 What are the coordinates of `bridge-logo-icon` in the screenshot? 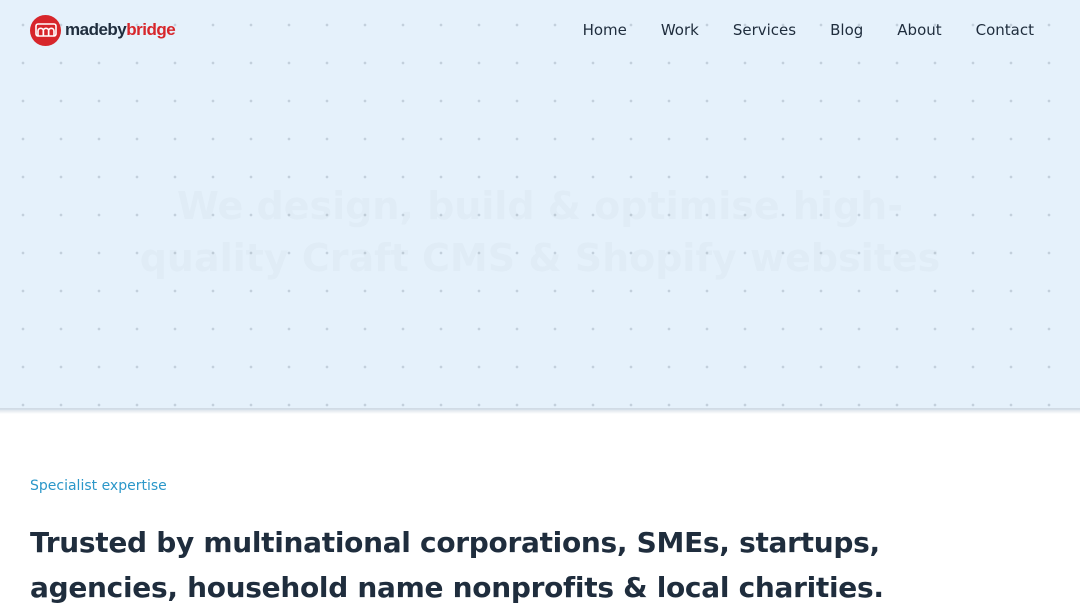 It's located at (45, 30).